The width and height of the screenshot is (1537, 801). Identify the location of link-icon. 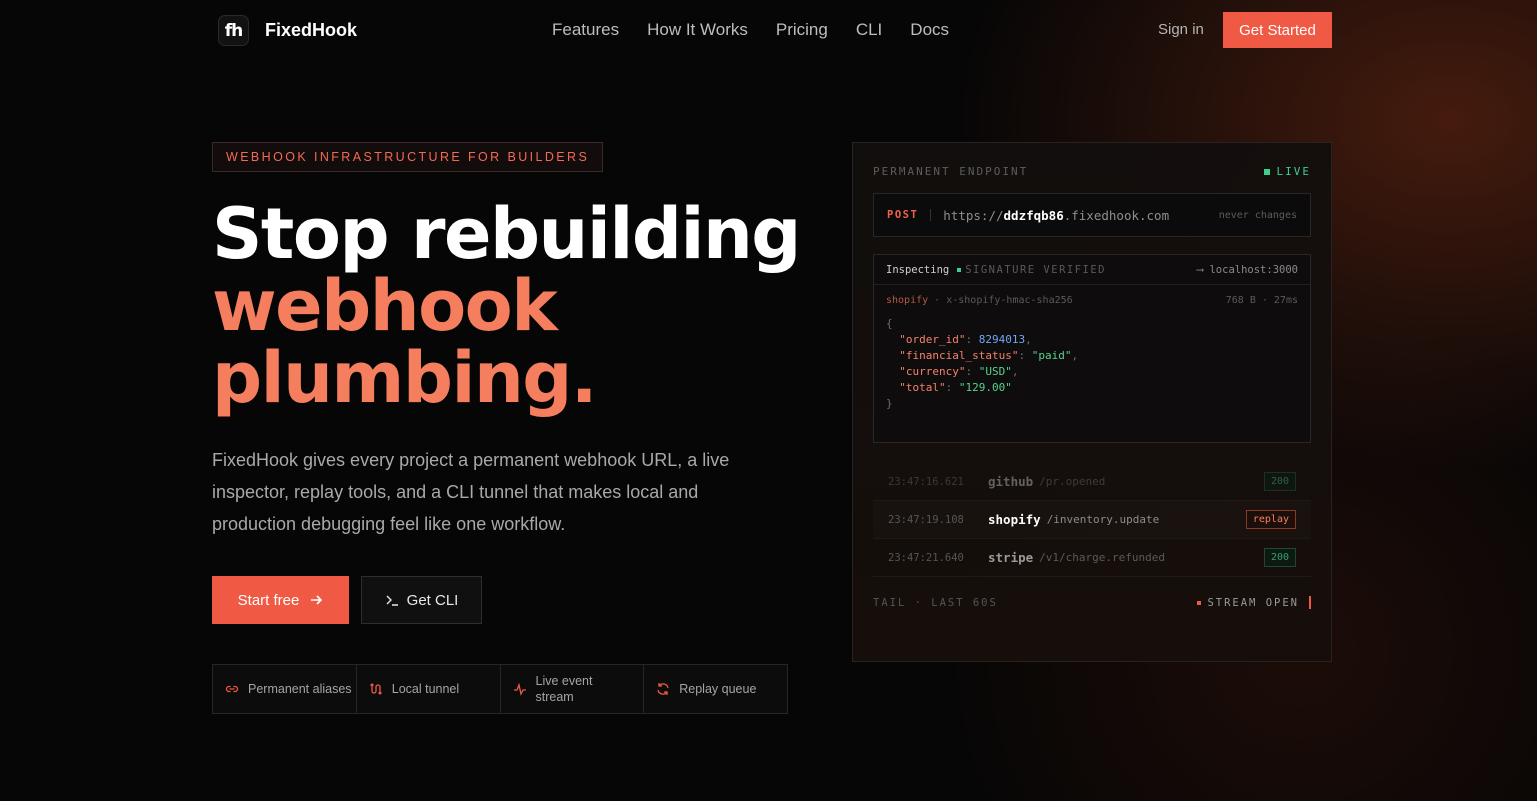
(232, 689).